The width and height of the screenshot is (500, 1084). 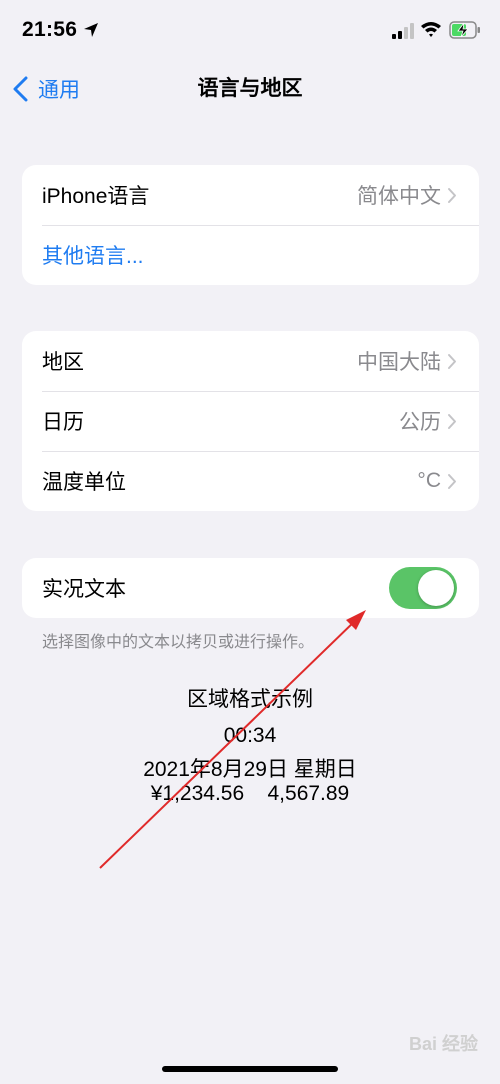 What do you see at coordinates (91, 30) in the screenshot?
I see `location-arrow-icon` at bounding box center [91, 30].